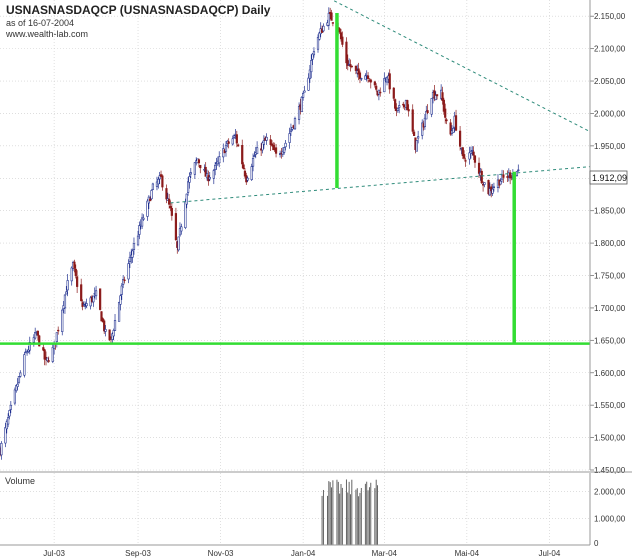 This screenshot has height=559, width=632. What do you see at coordinates (610, 16) in the screenshot?
I see `price-y-tick-label: 2.150,00` at bounding box center [610, 16].